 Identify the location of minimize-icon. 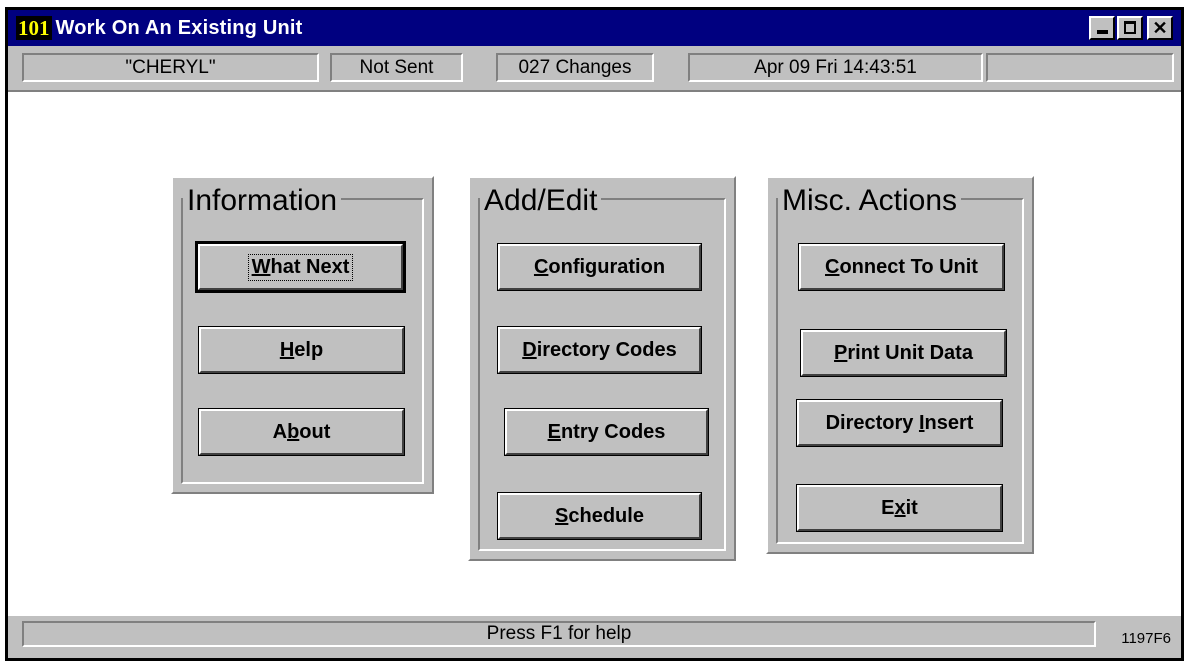
(1102, 32).